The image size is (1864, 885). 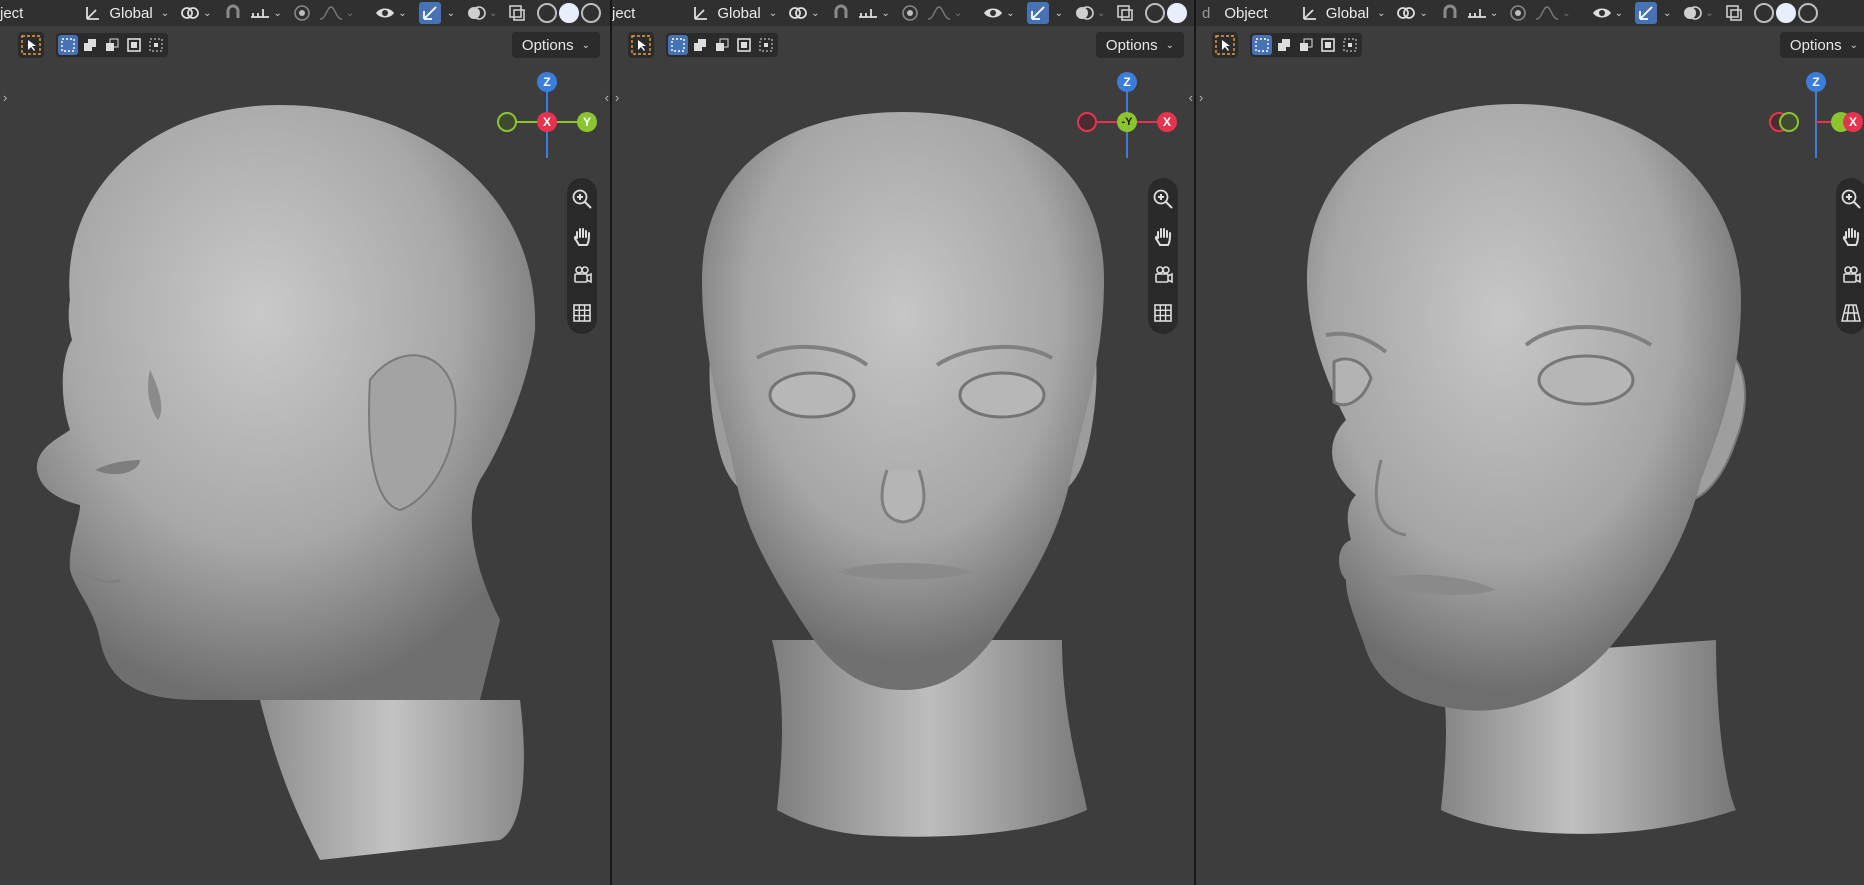 I want to click on transform-orientation-icon, so click(x=701, y=13).